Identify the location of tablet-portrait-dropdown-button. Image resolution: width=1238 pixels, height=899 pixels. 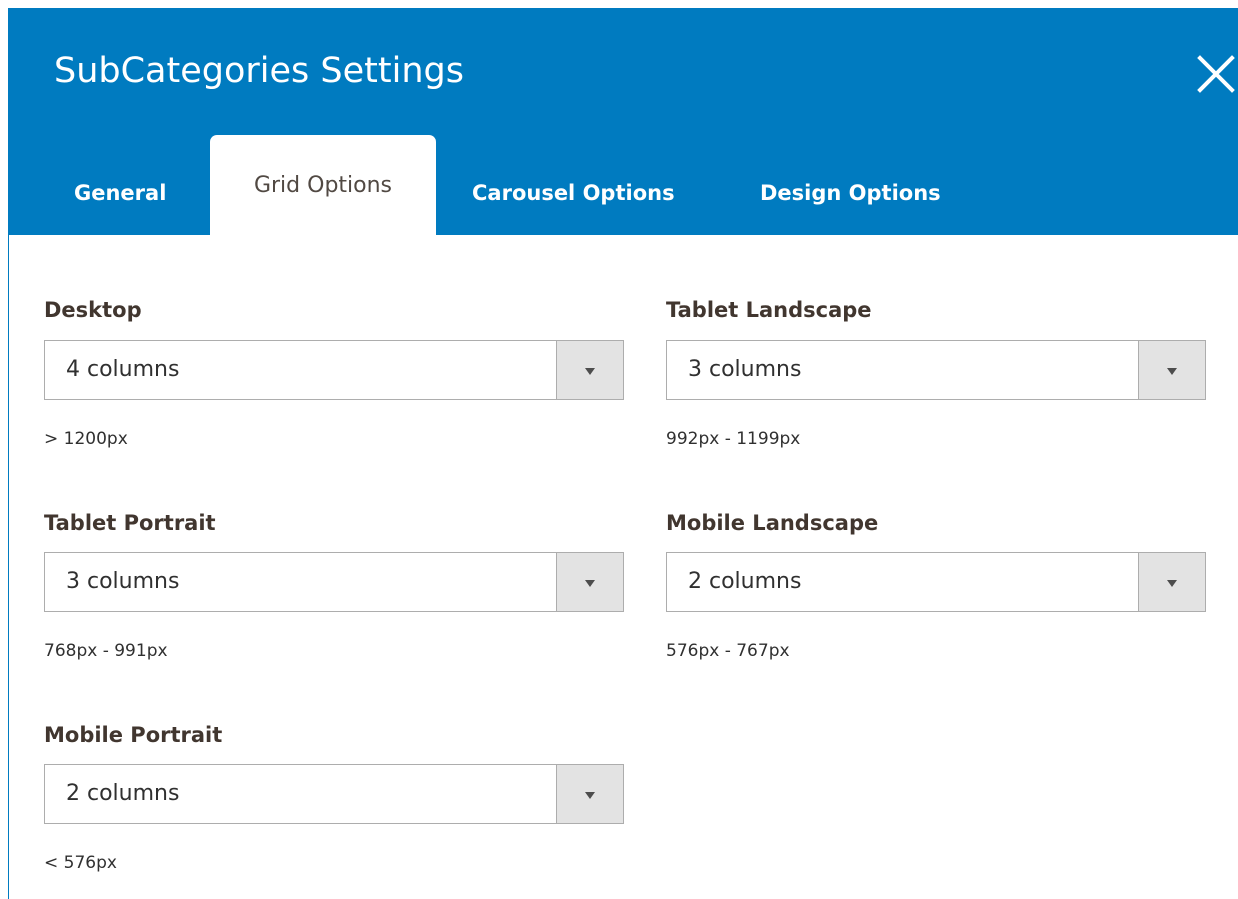
(589, 582).